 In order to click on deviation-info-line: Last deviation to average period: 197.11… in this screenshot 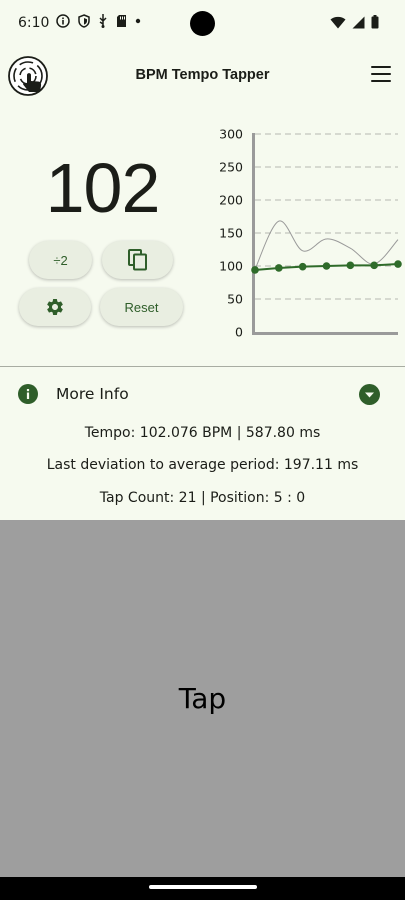, I will do `click(202, 465)`.